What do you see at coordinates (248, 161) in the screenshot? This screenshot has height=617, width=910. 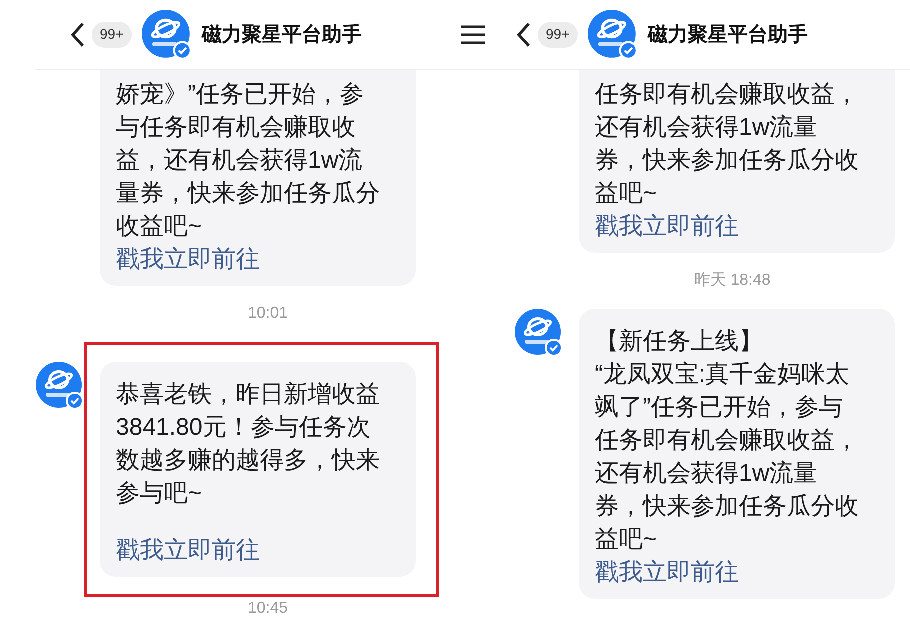 I see `message-text: 娇宠》”任务已开始，参与任务即有机会赚取收益，还有机会获得1w流量券，快来参加任务瓜分收益吧~` at bounding box center [248, 161].